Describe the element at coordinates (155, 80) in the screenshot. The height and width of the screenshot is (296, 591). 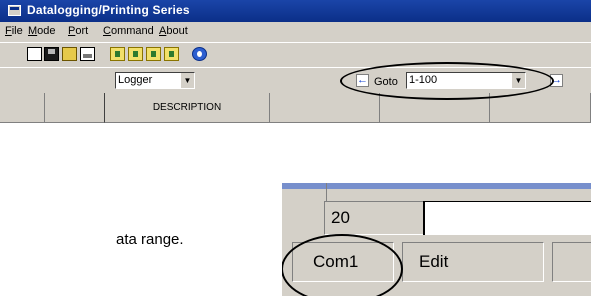
I see `mode-select: Logger ▼` at that location.